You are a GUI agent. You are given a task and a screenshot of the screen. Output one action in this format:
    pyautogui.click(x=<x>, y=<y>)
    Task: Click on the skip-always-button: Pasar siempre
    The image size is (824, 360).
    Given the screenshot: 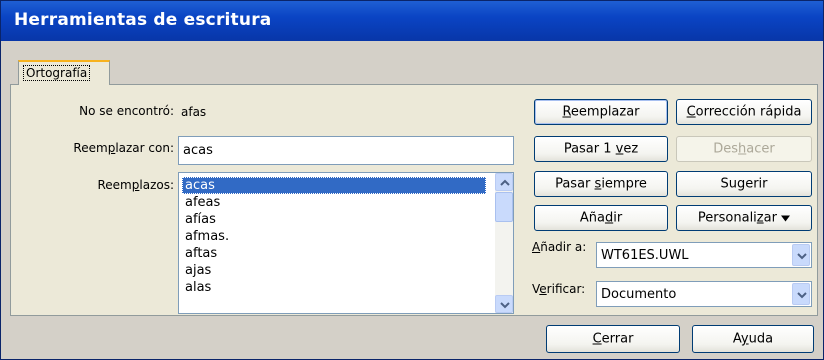 What is the action you would take?
    pyautogui.click(x=601, y=184)
    